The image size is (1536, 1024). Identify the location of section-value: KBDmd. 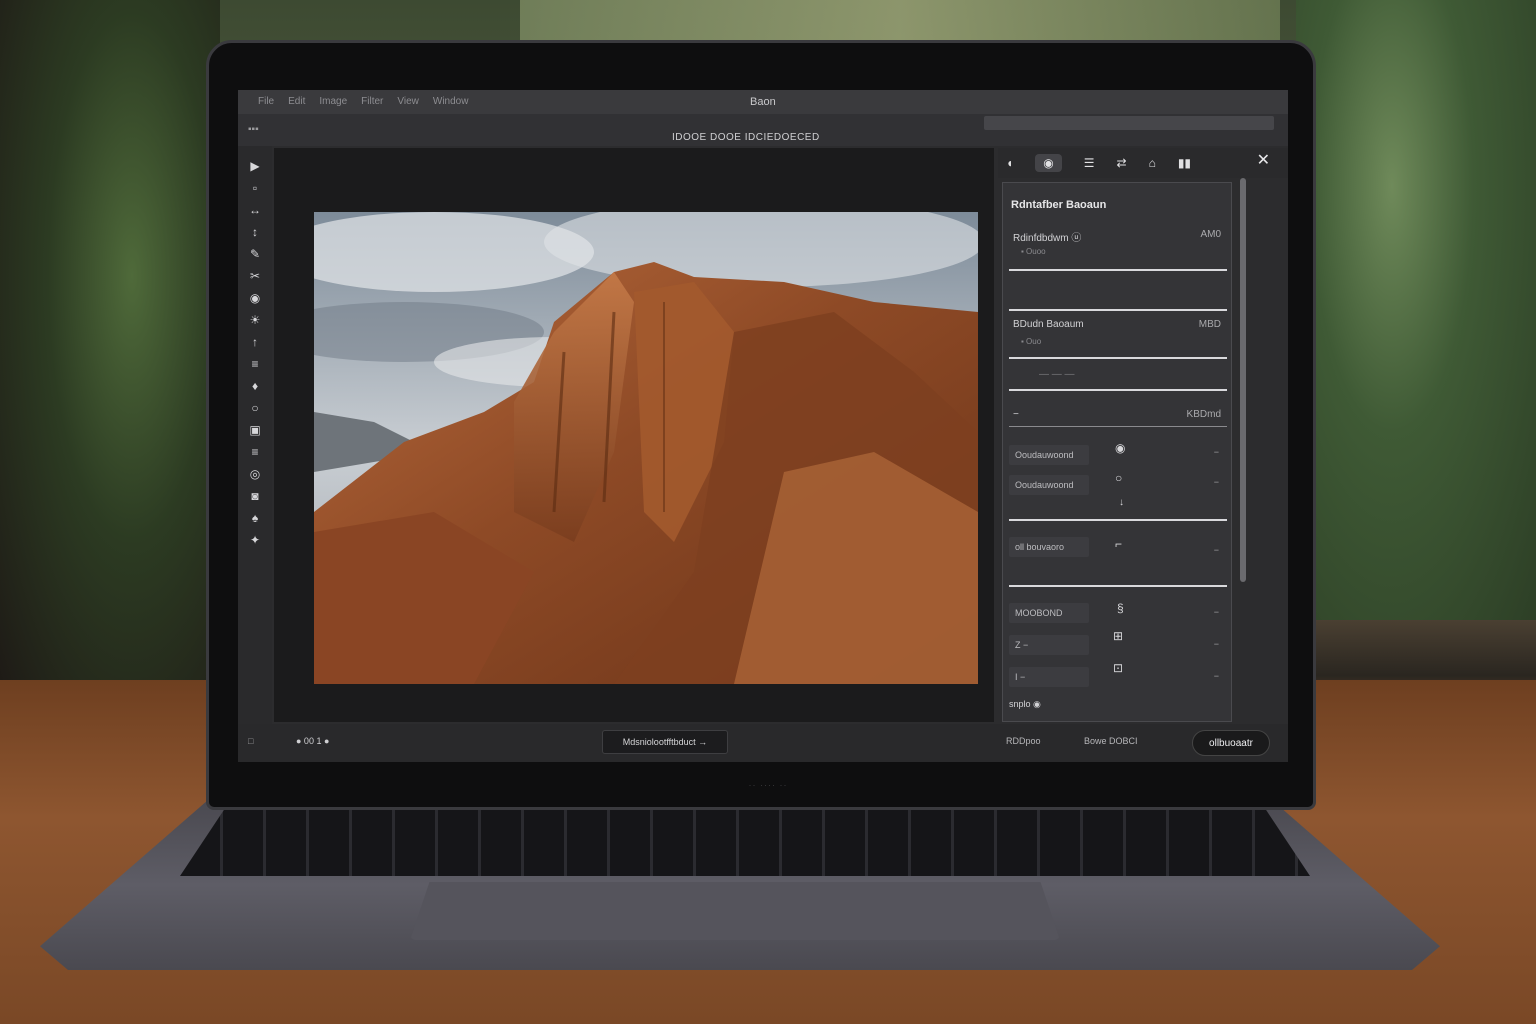
(1203, 414).